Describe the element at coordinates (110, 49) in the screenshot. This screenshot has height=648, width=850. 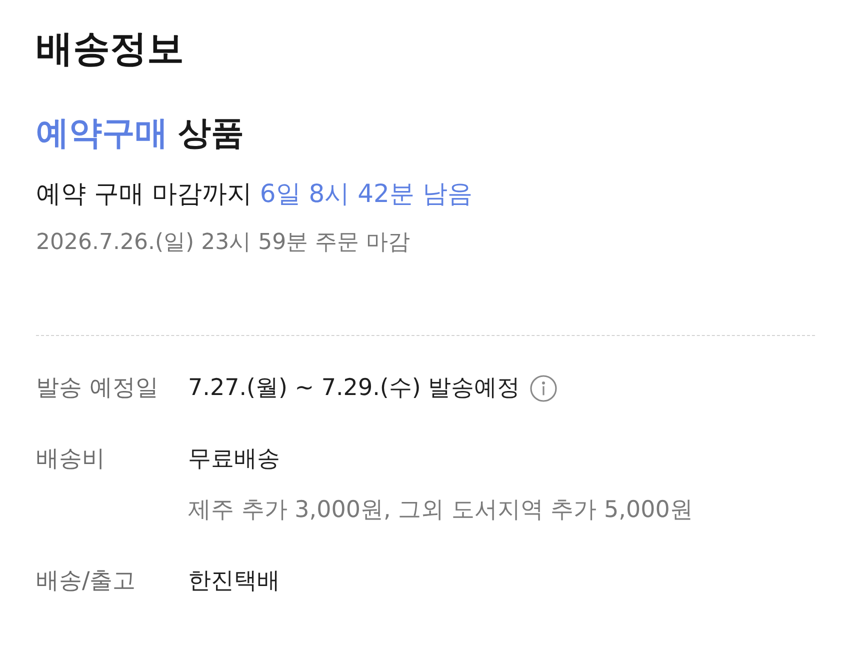
I see `section-title: 배송정보` at that location.